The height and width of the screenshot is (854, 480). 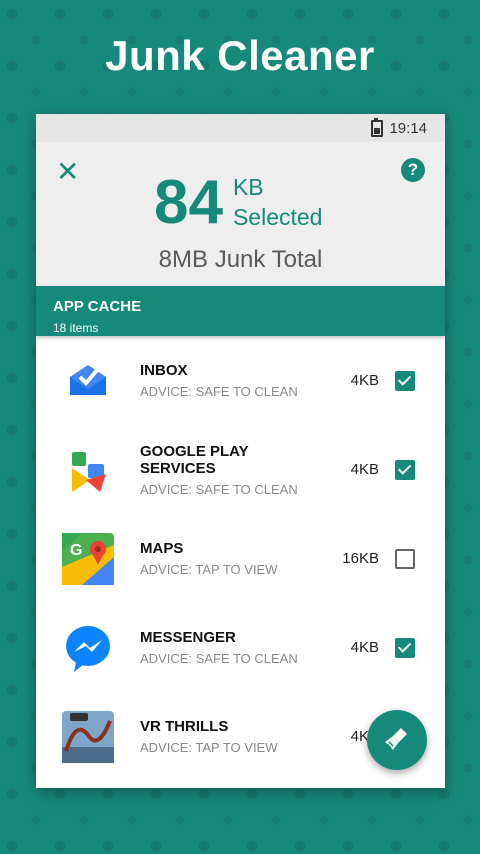 I want to click on broom-icon, so click(x=397, y=740).